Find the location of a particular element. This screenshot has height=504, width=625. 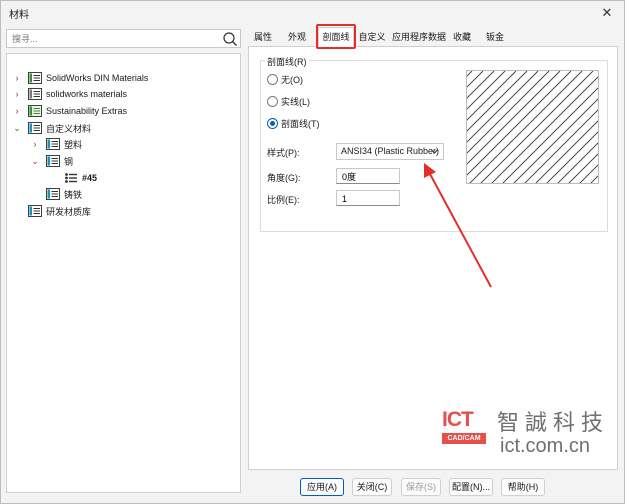

tree-item-rd-library: 研发材质库 is located at coordinates (51, 211).